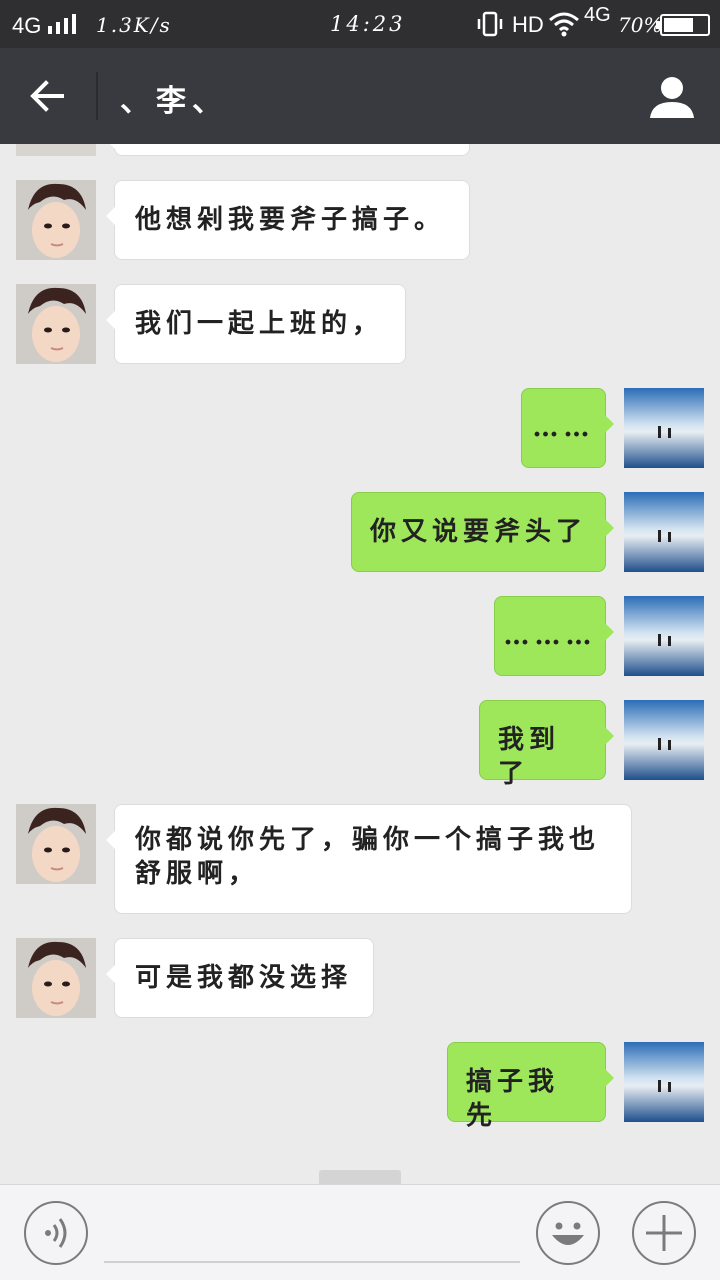 The width and height of the screenshot is (720, 1280). I want to click on message-bubble-partial, so click(288, 150).